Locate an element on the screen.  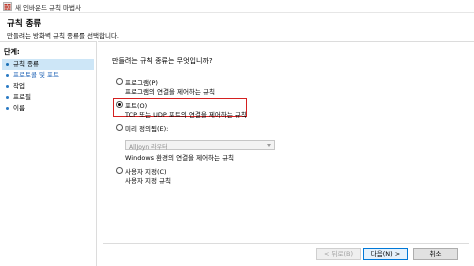
option-description: TCP 또는 UDP 포트의 연결을 제어하는 규칙 is located at coordinates (186, 115).